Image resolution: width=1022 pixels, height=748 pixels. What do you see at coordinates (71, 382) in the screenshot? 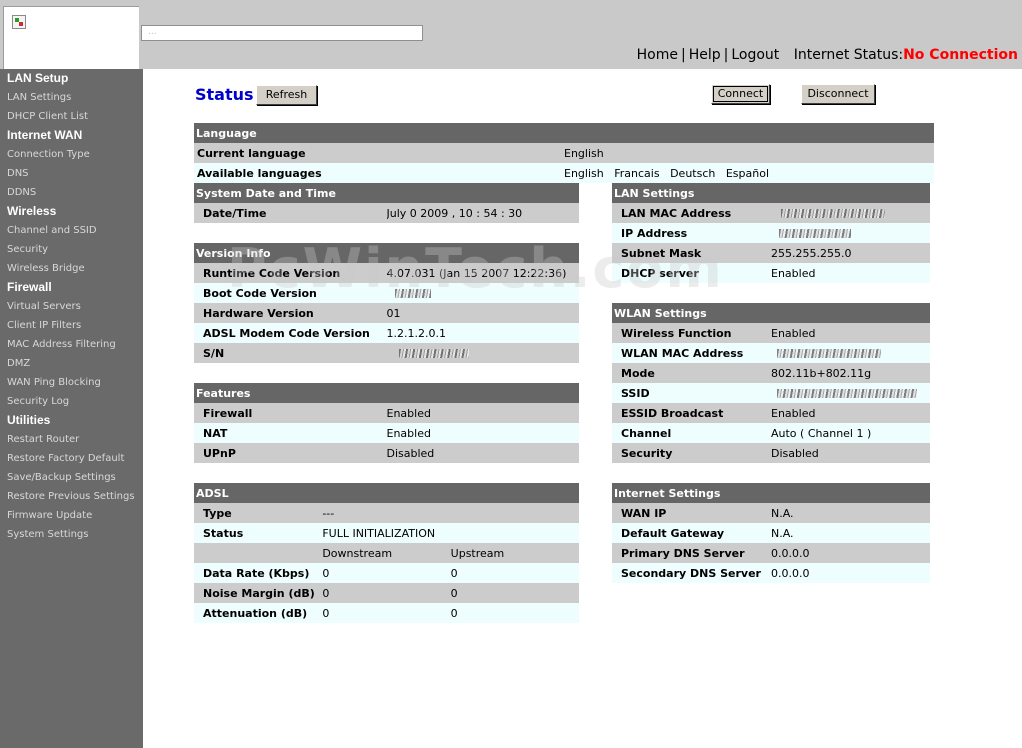
I see `sidebar-item-wan-ping-blocking: WAN Ping Blocking` at bounding box center [71, 382].